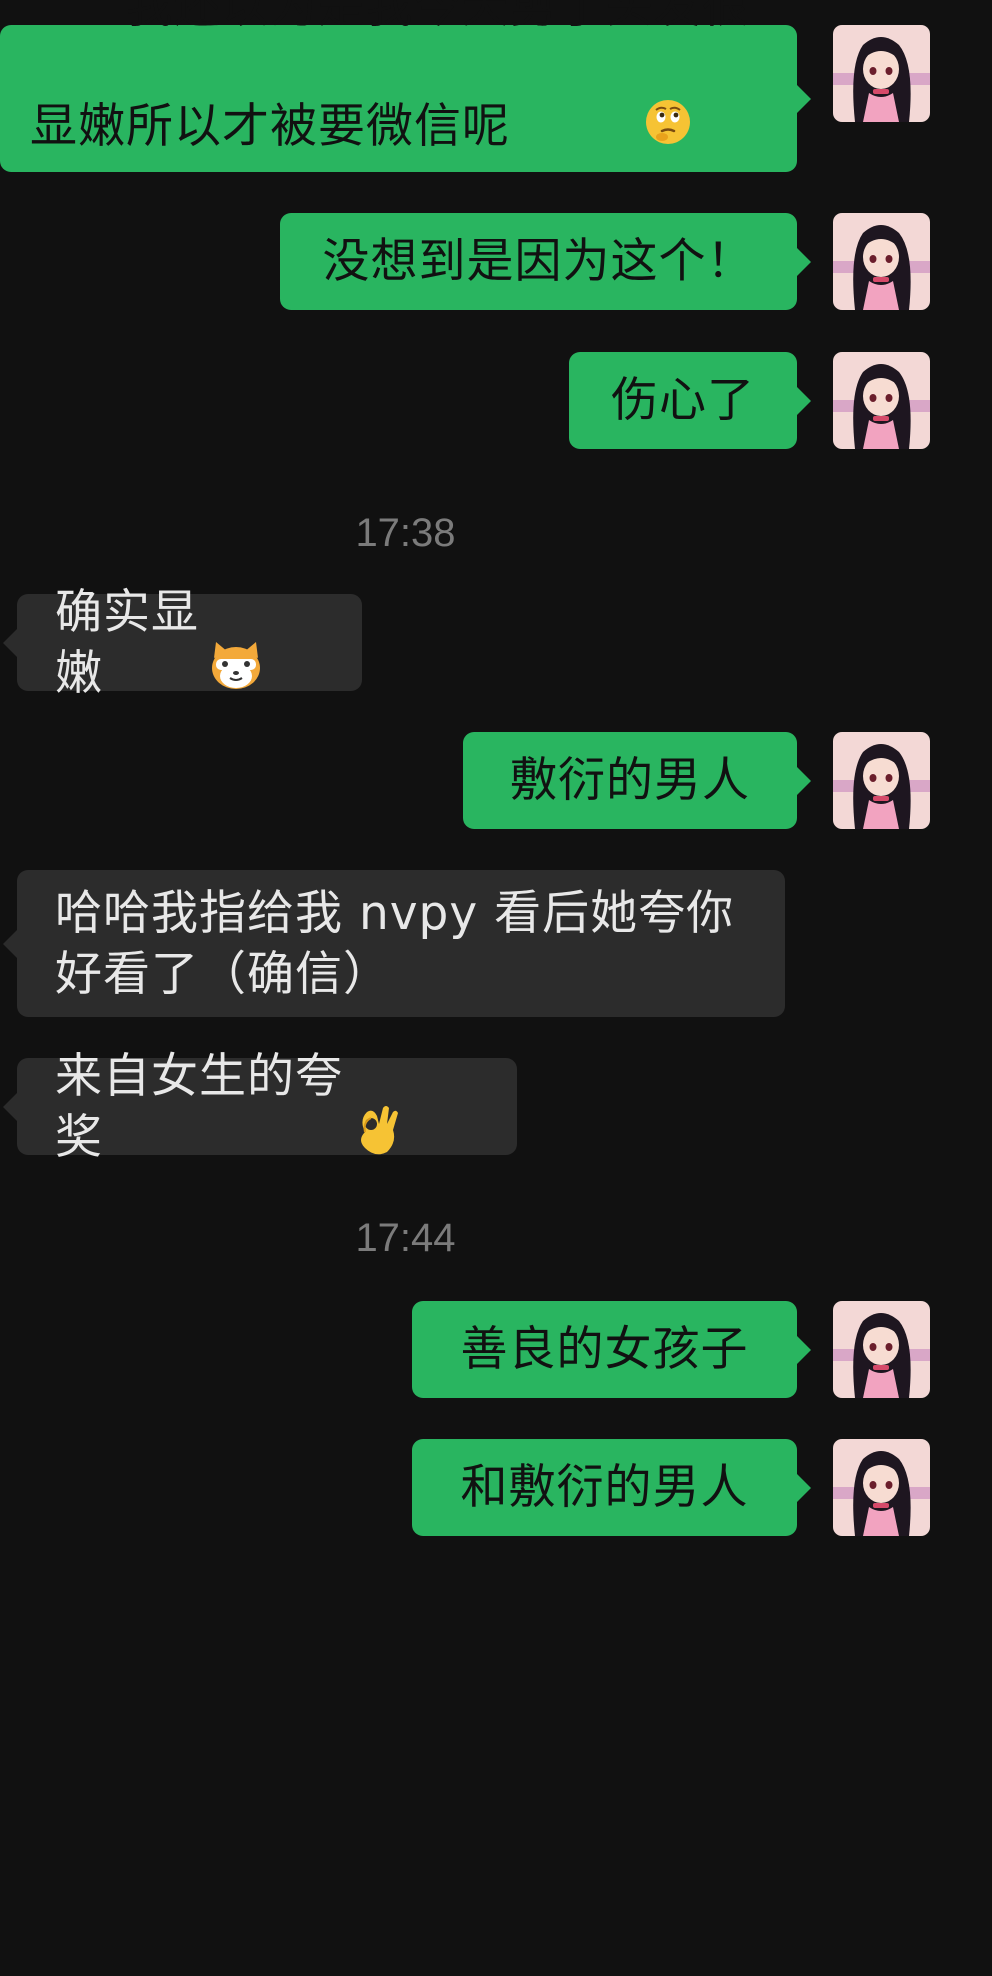 This screenshot has height=1976, width=992. What do you see at coordinates (199, 1106) in the screenshot?
I see `message-text: 来自女生的夸奖` at bounding box center [199, 1106].